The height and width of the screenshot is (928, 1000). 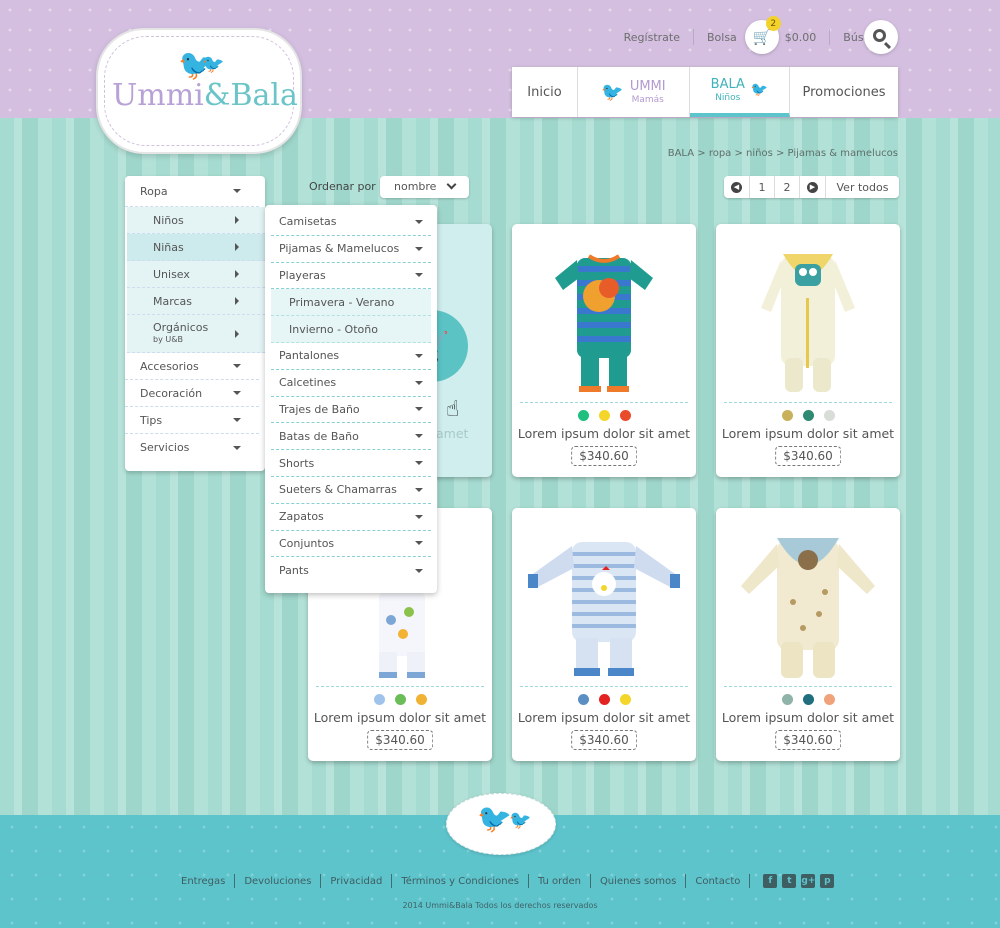 I want to click on page-button: 2, so click(x=787, y=187).